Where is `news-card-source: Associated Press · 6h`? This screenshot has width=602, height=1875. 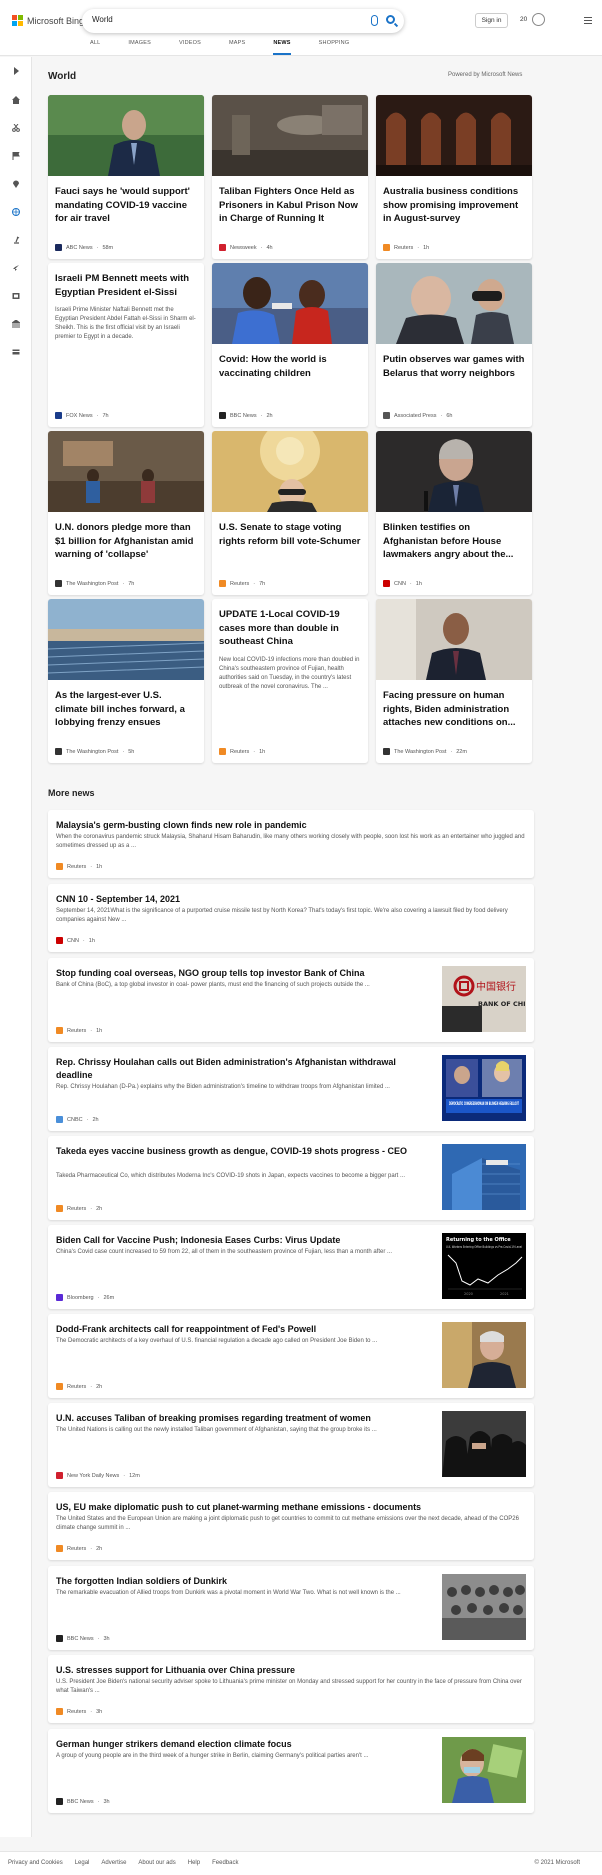 news-card-source: Associated Press · 6h is located at coordinates (417, 415).